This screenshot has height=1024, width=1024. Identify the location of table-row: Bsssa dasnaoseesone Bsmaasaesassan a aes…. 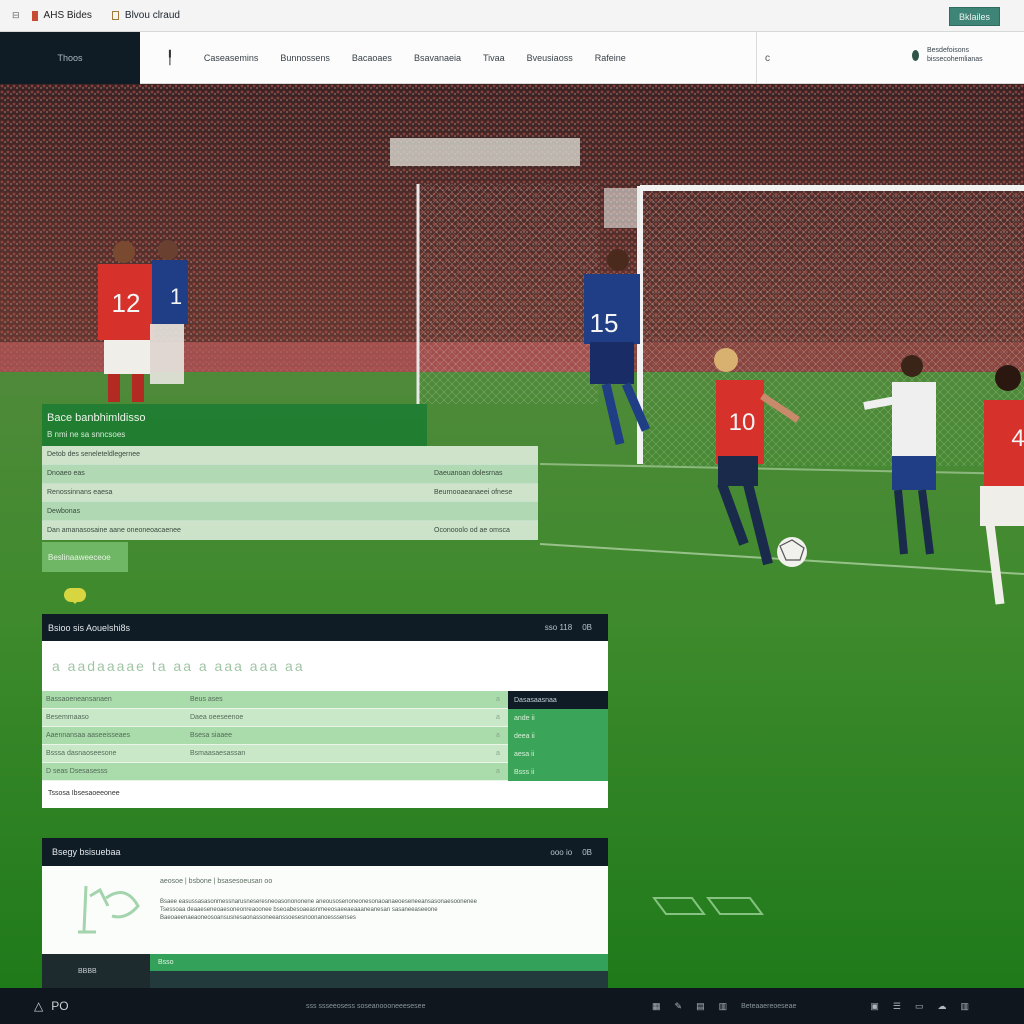
(325, 754).